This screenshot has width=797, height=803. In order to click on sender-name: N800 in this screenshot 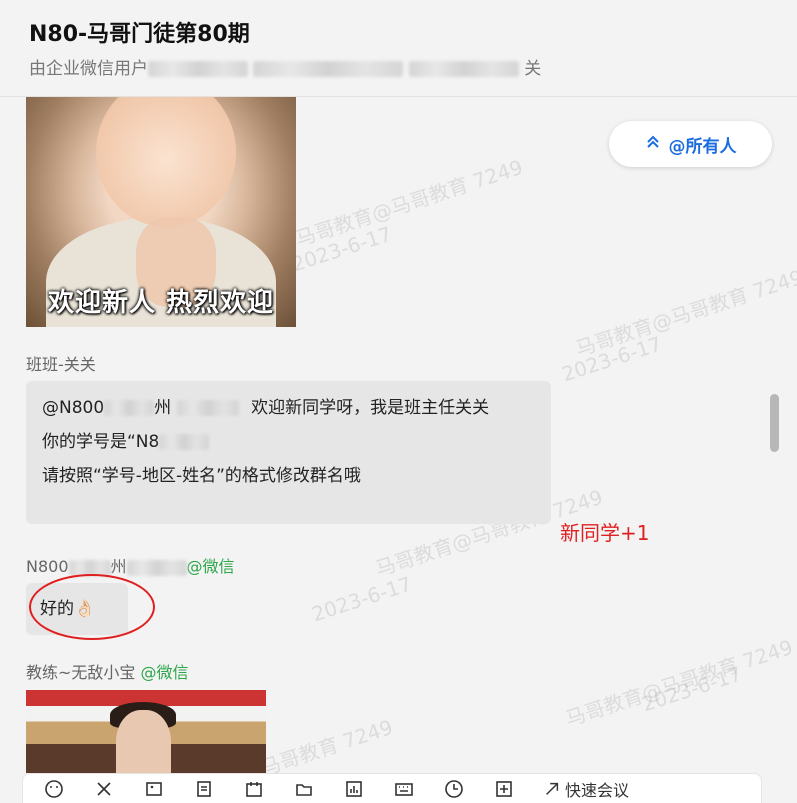, I will do `click(47, 566)`.